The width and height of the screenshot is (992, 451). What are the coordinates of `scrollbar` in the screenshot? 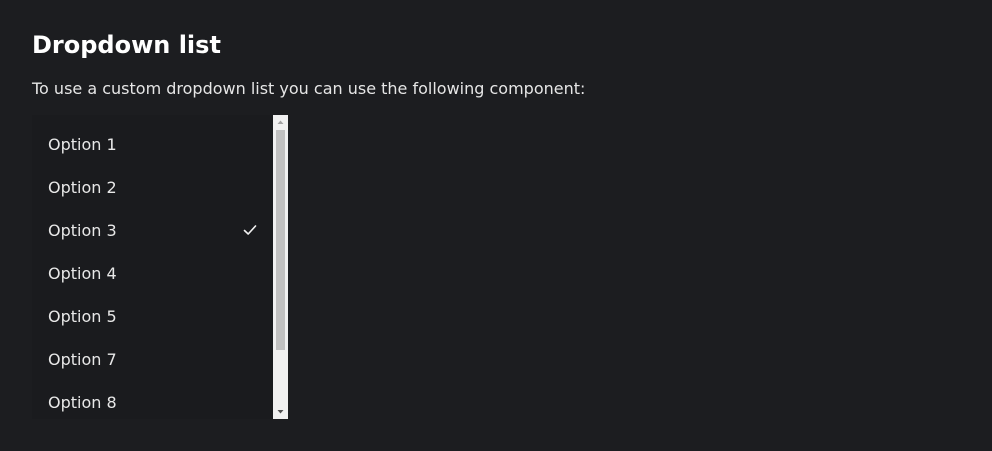 It's located at (280, 267).